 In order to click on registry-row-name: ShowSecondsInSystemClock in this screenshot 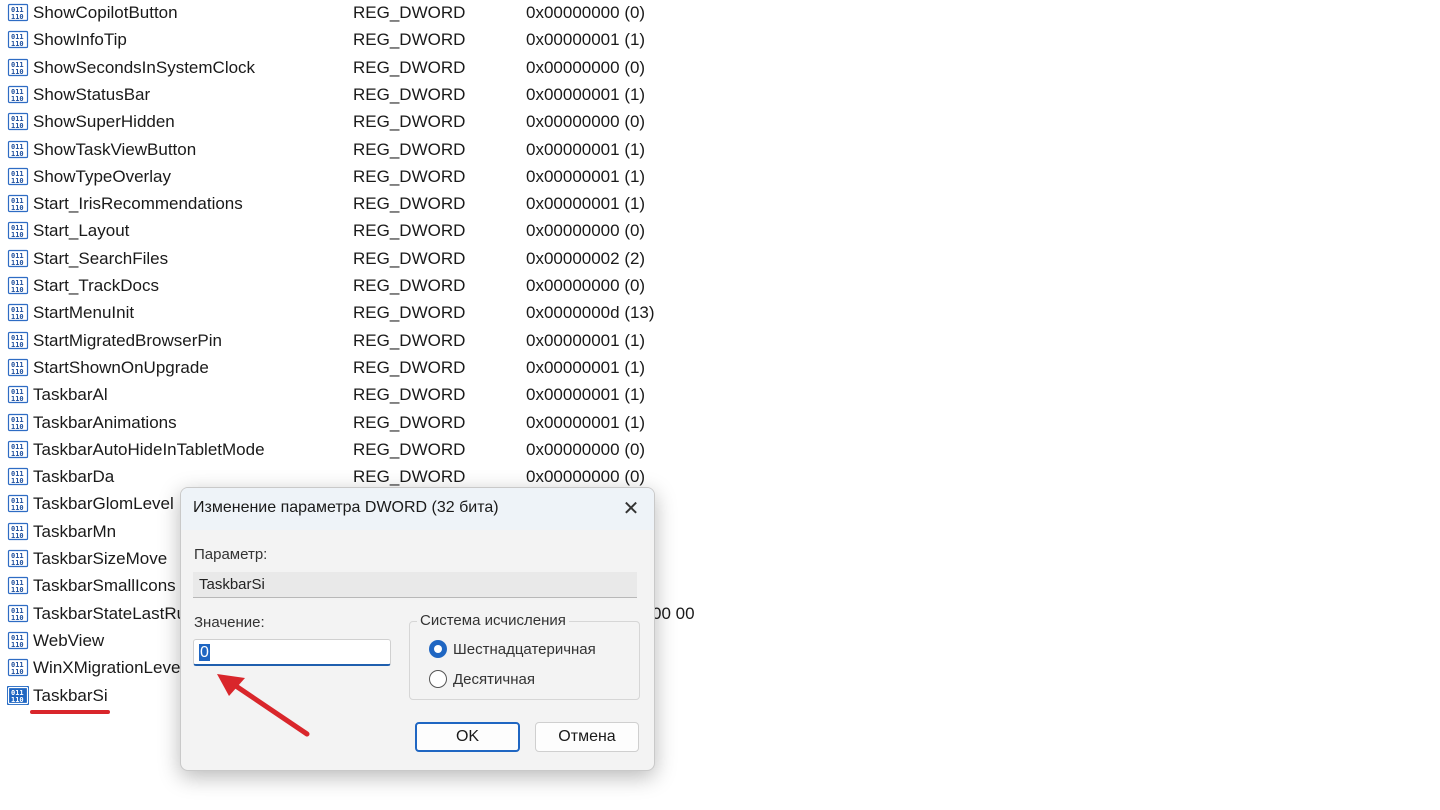, I will do `click(144, 67)`.